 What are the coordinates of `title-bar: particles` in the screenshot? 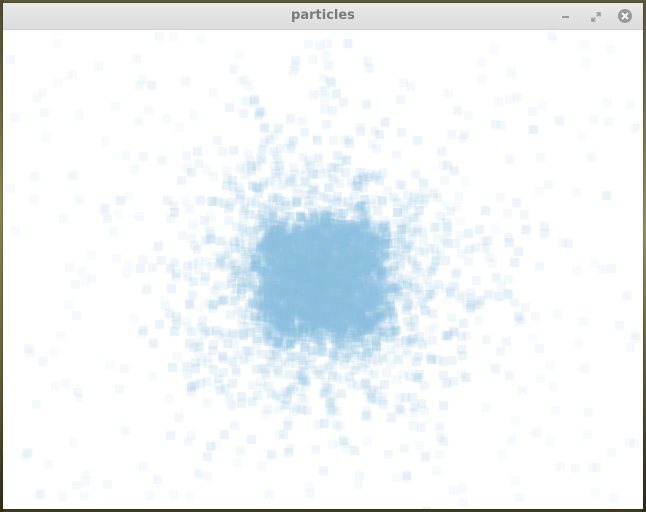 It's located at (323, 16).